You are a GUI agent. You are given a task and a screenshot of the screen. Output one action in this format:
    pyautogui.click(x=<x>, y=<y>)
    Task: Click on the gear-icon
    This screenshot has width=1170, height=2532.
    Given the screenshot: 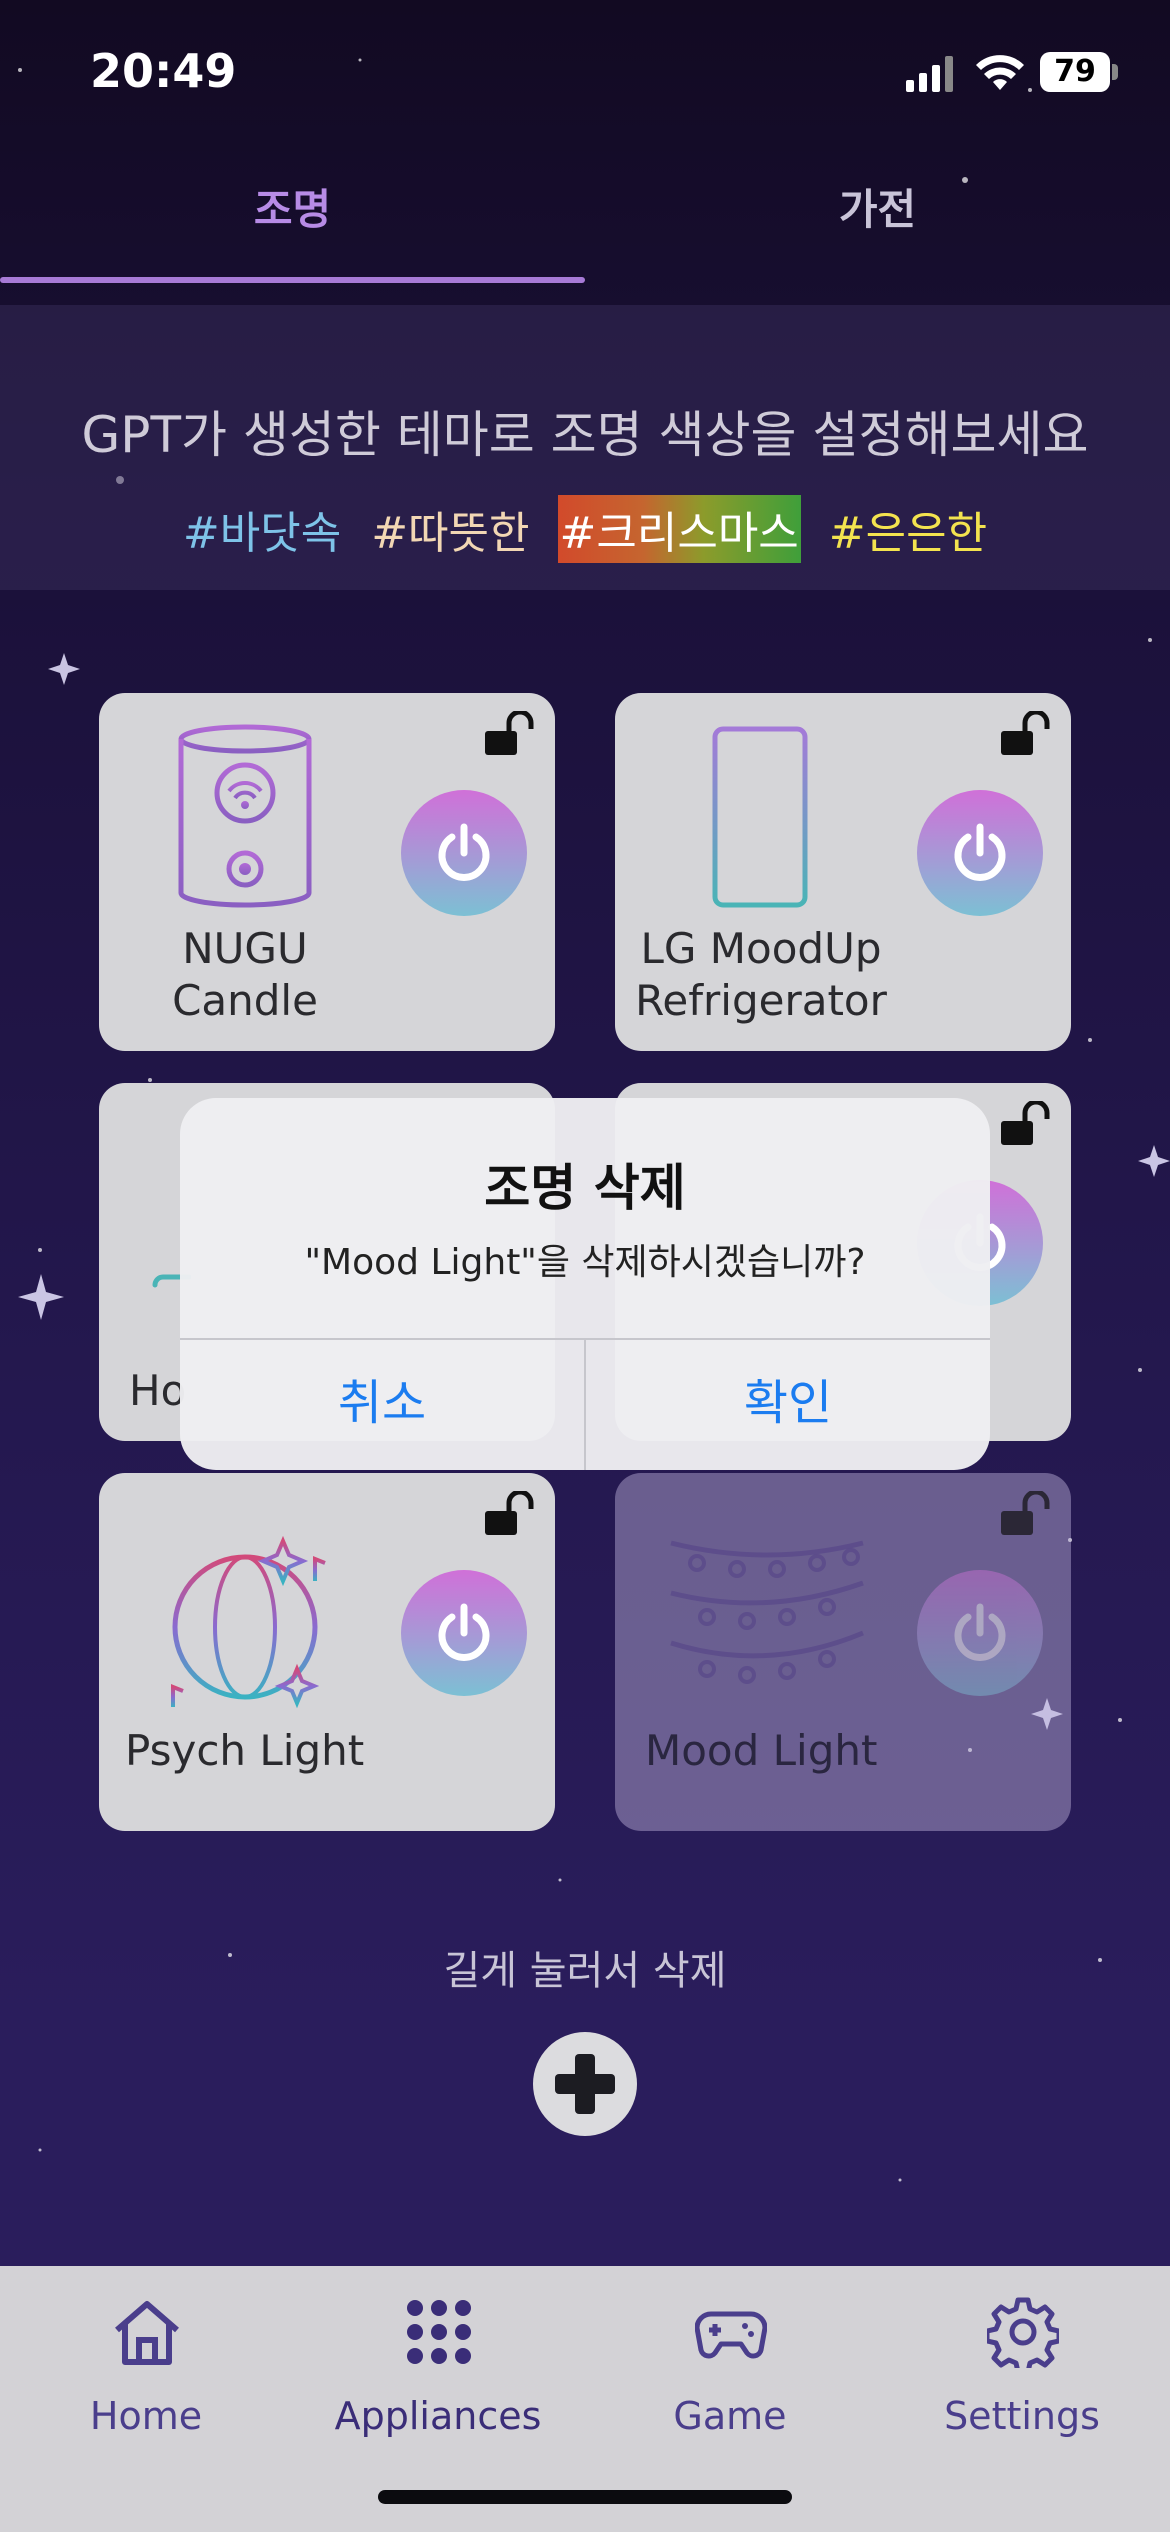 What is the action you would take?
    pyautogui.click(x=1023, y=2332)
    